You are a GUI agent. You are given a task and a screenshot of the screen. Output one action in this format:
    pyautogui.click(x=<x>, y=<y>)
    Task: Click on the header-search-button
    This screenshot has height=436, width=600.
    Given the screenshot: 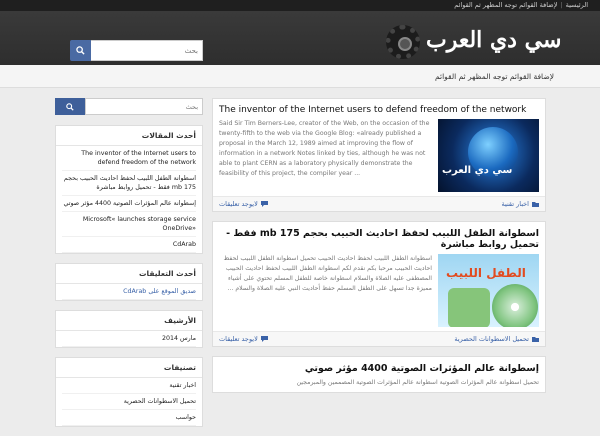 What is the action you would take?
    pyautogui.click(x=80, y=50)
    